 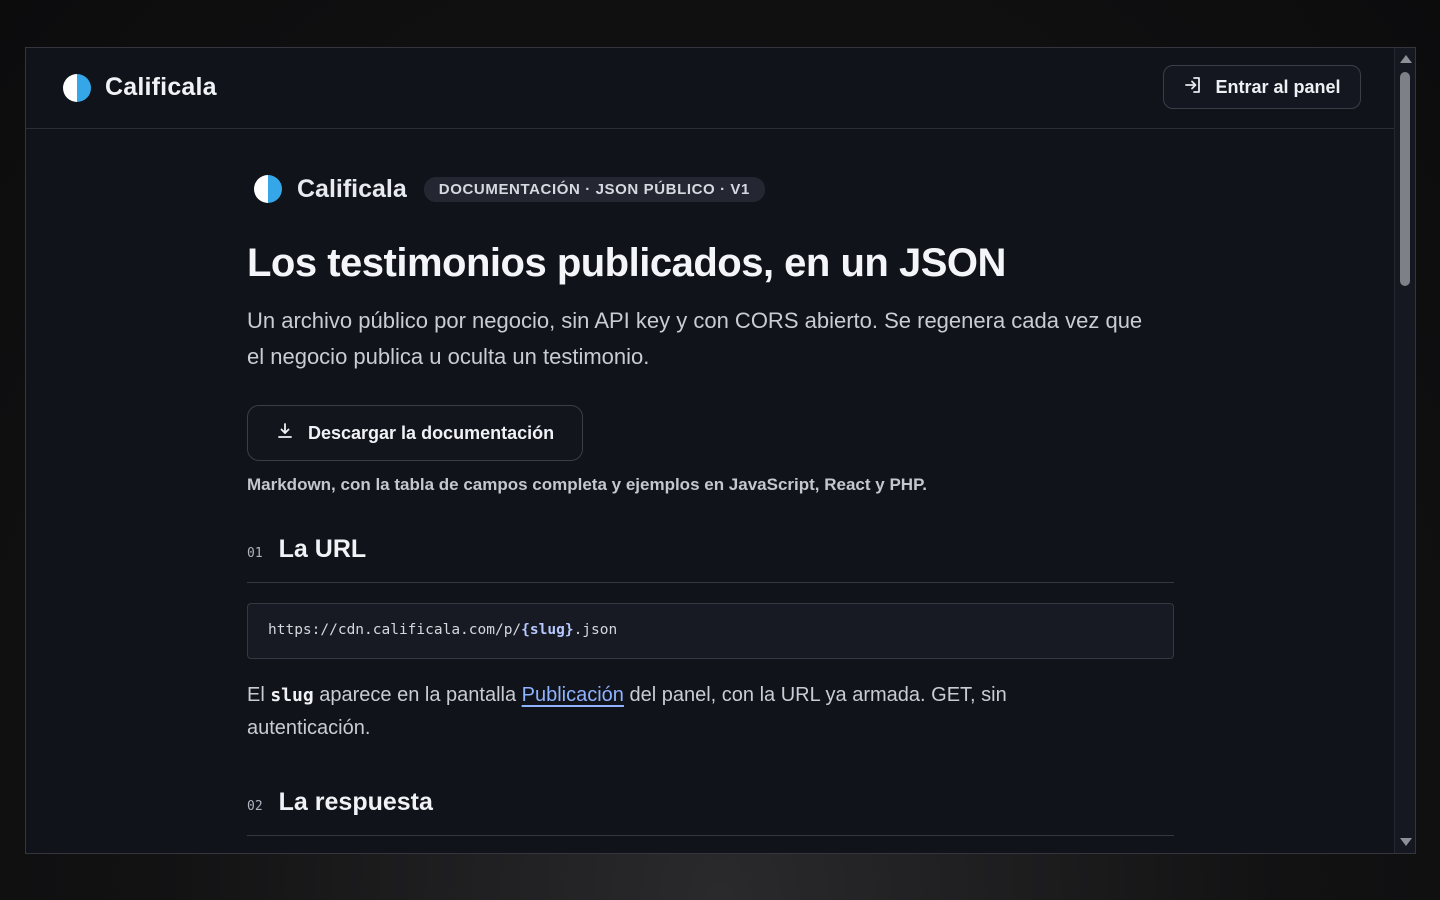 I want to click on scroll-down-arrow-icon, so click(x=1406, y=842).